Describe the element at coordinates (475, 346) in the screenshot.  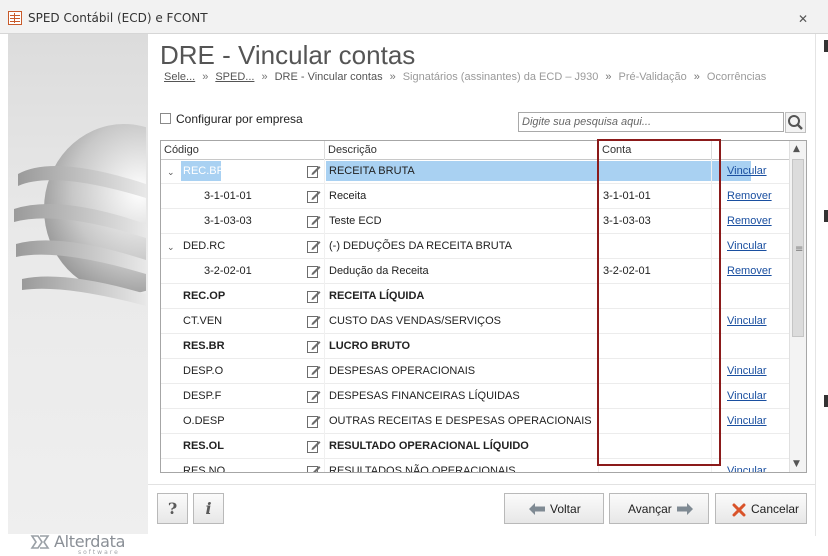
I see `table-row: RES.BR LUCRO BRUTO` at that location.